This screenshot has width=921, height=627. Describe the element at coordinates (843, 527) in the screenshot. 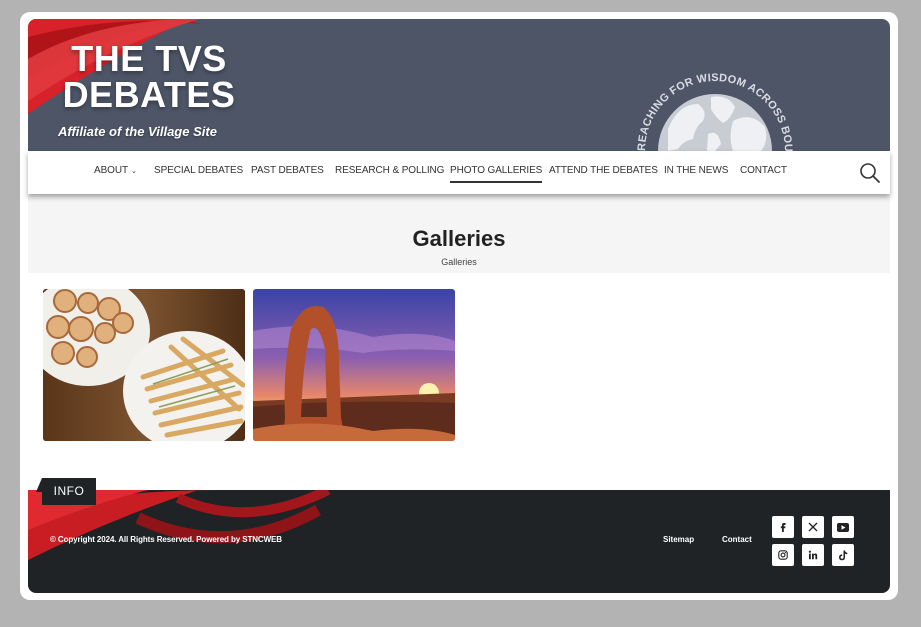

I see `youtube-icon` at that location.